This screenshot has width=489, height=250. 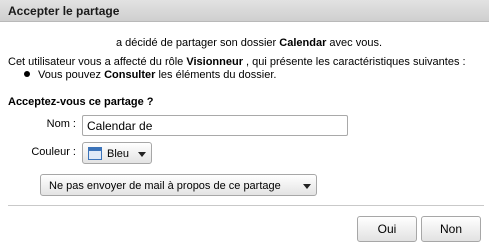 I want to click on color-select: Bleu, so click(x=117, y=153).